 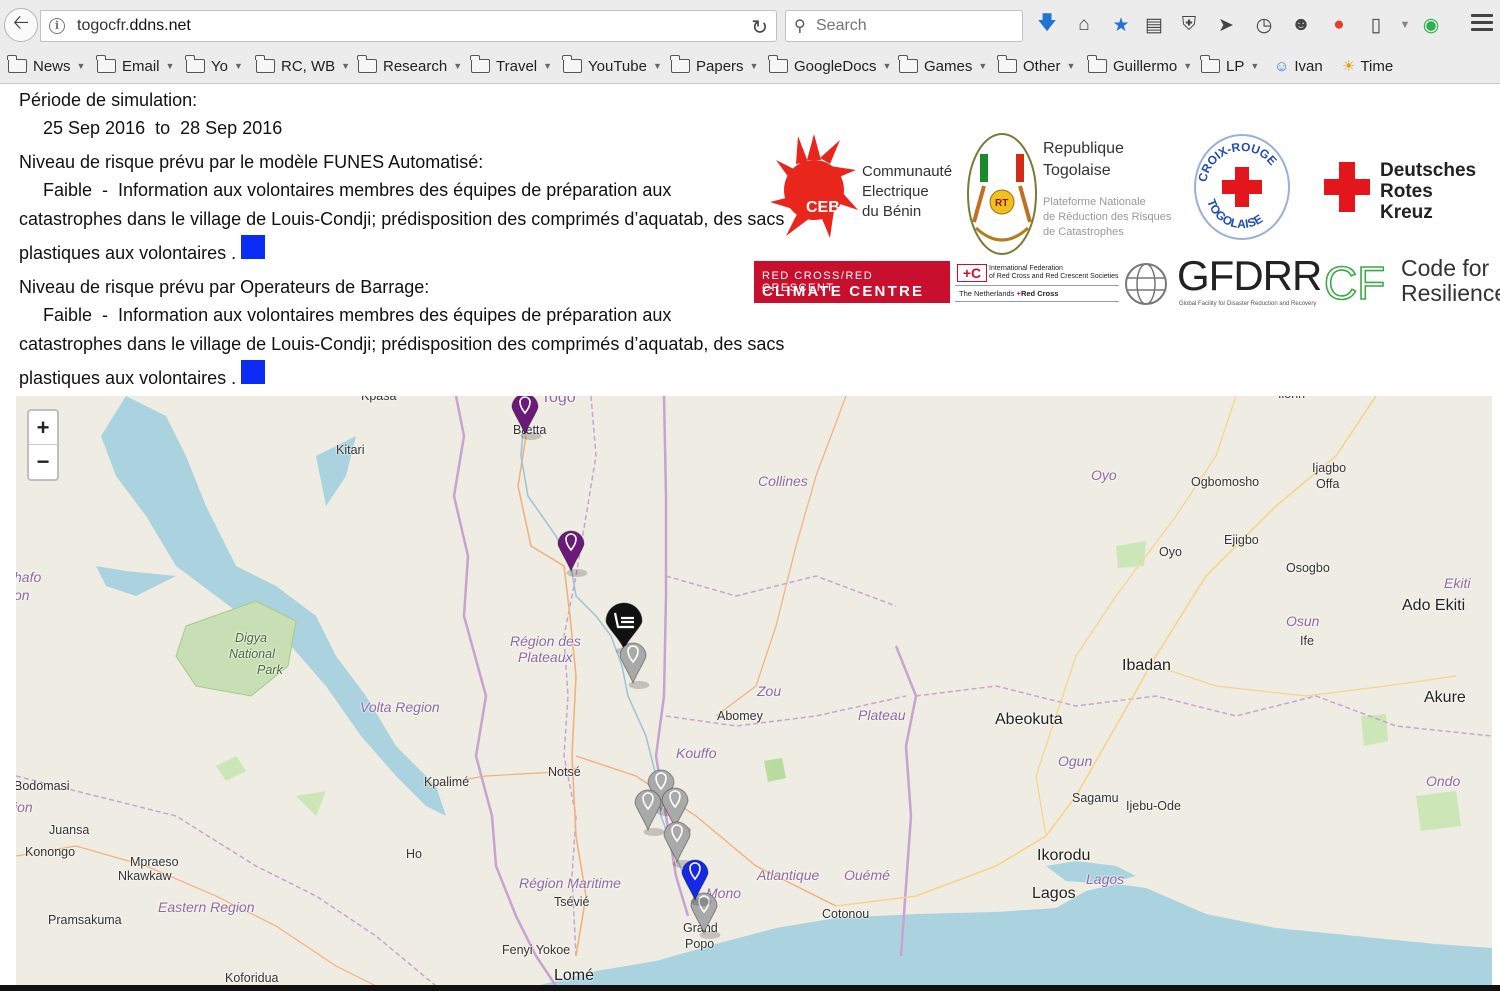 I want to click on bookmark-folder-youtube: YouTube ▼, so click(x=612, y=65).